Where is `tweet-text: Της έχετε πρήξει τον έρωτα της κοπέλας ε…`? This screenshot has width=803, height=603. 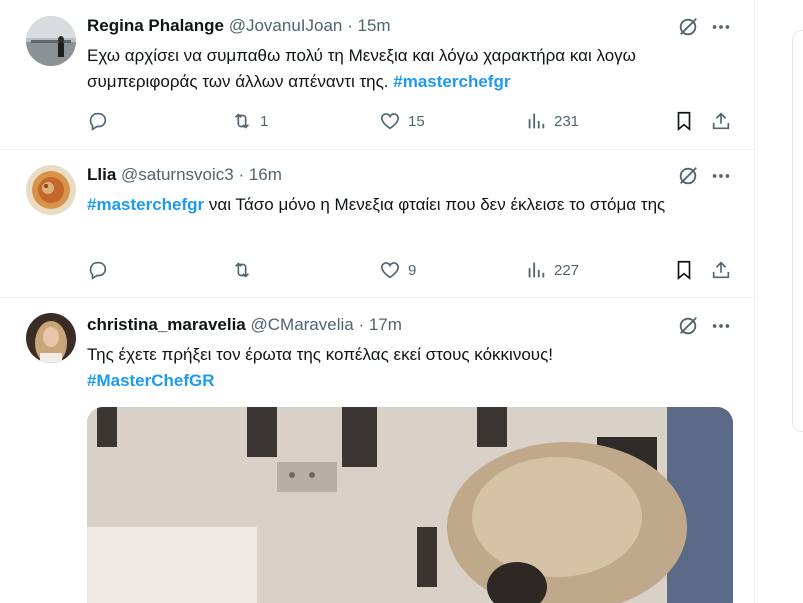 tweet-text: Της έχετε πρήξει τον έρωτα της κοπέλας ε… is located at coordinates (407, 368).